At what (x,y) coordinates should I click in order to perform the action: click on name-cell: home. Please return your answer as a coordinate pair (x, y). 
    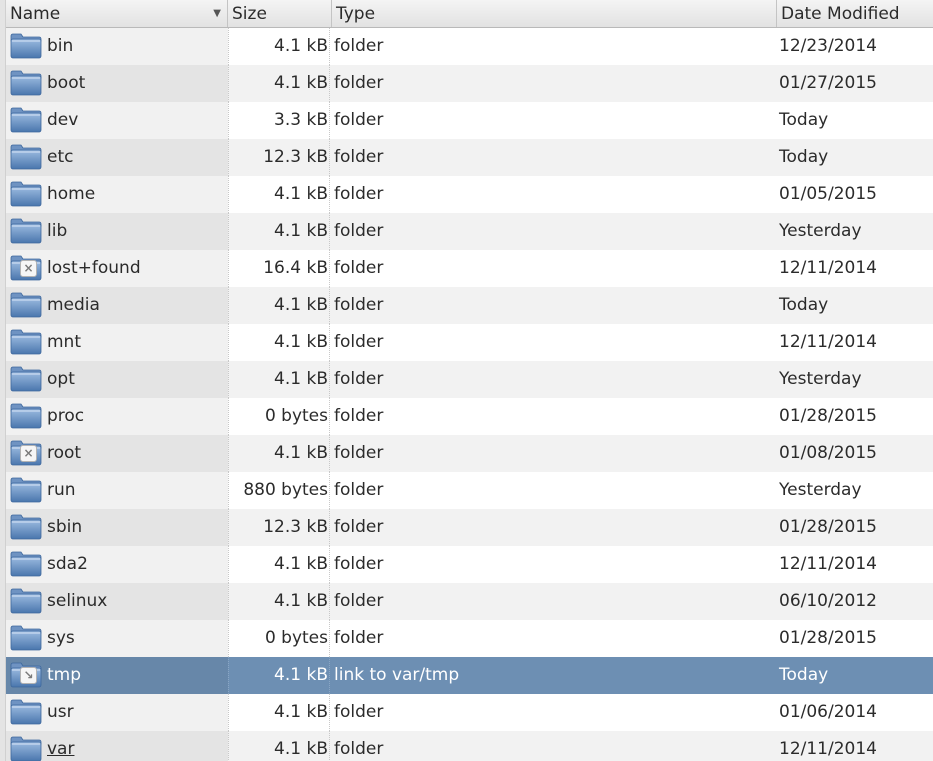
    Looking at the image, I should click on (117, 194).